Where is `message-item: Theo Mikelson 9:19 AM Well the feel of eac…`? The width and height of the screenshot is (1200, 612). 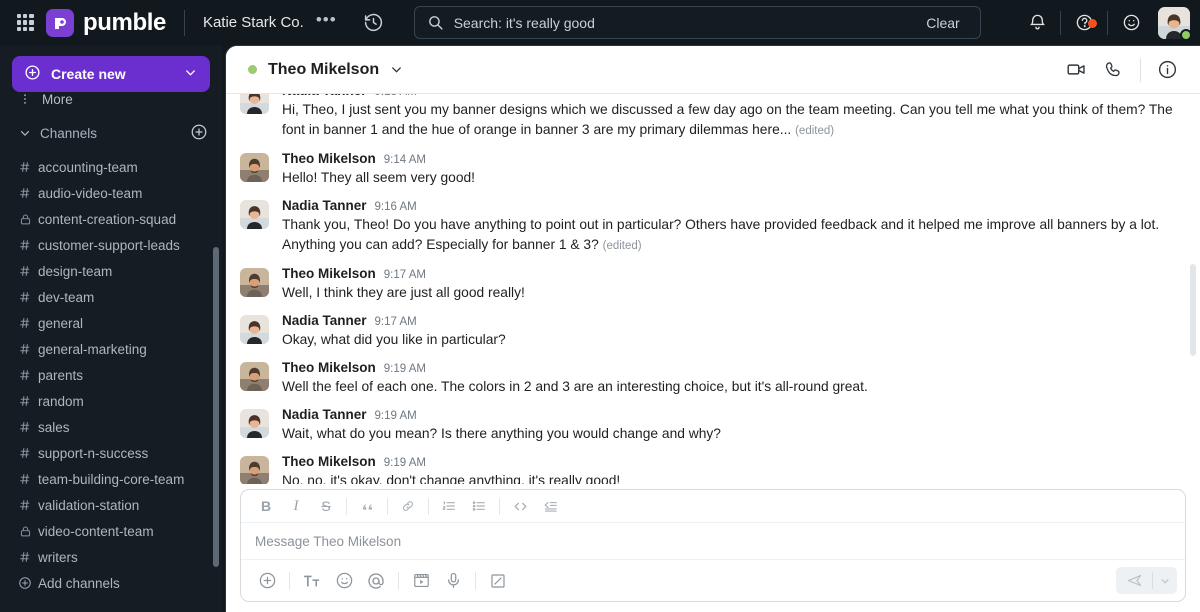 message-item: Theo Mikelson 9:19 AM Well the feel of eac… is located at coordinates (713, 378).